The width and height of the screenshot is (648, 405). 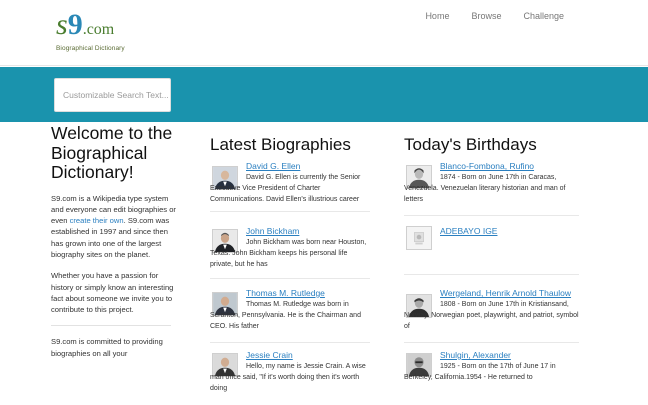 I want to click on birthday-name-link: Blanco-Fombona, Rufino, so click(x=487, y=166).